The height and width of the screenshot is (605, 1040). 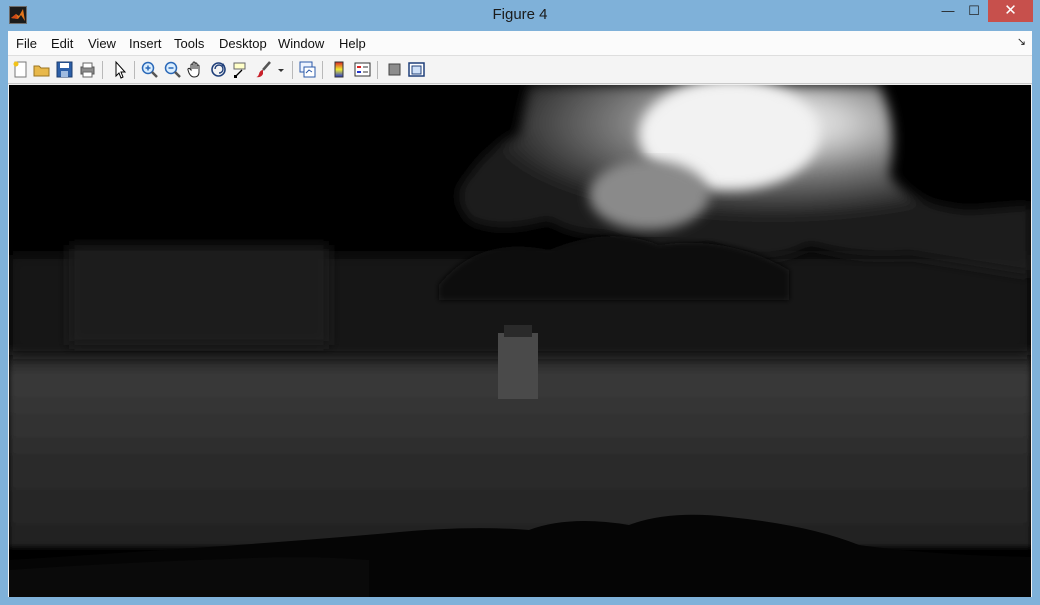 What do you see at coordinates (948, 11) in the screenshot?
I see `minimize-button: —` at bounding box center [948, 11].